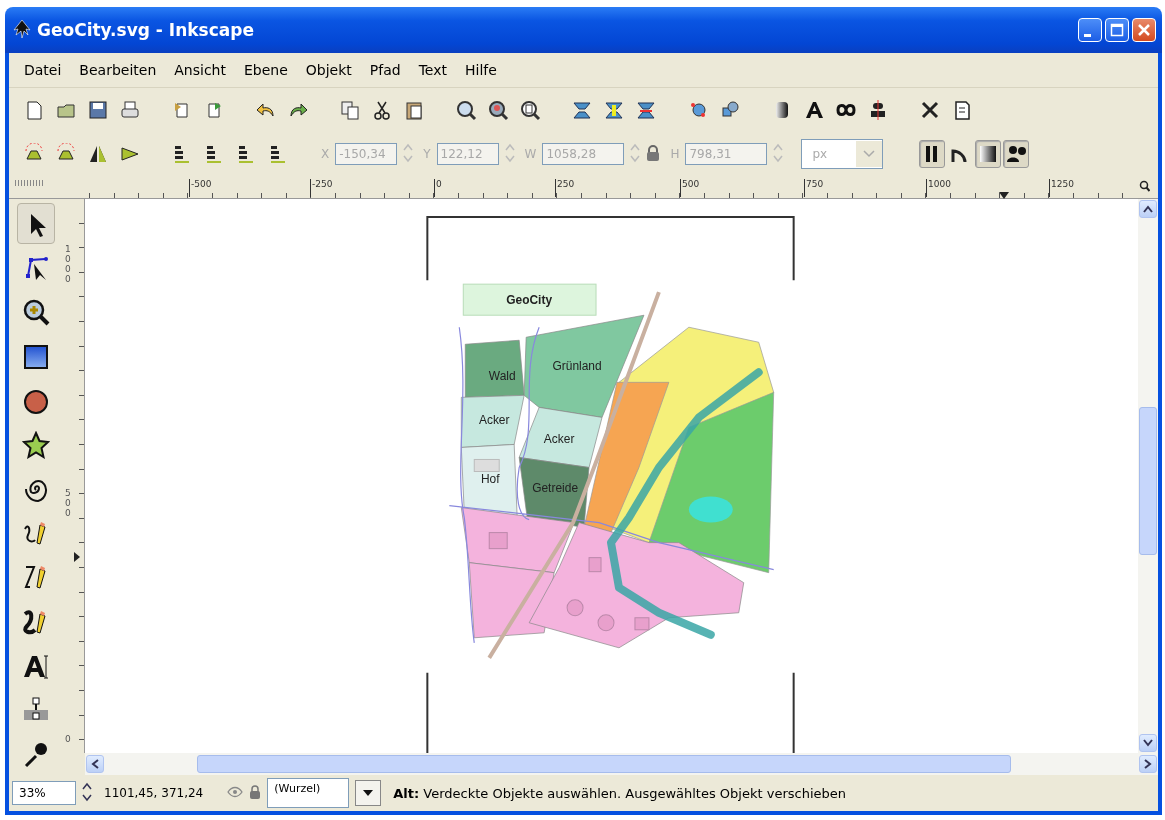 This screenshot has height=820, width=1165. I want to click on app-logo-icon, so click(22, 28).